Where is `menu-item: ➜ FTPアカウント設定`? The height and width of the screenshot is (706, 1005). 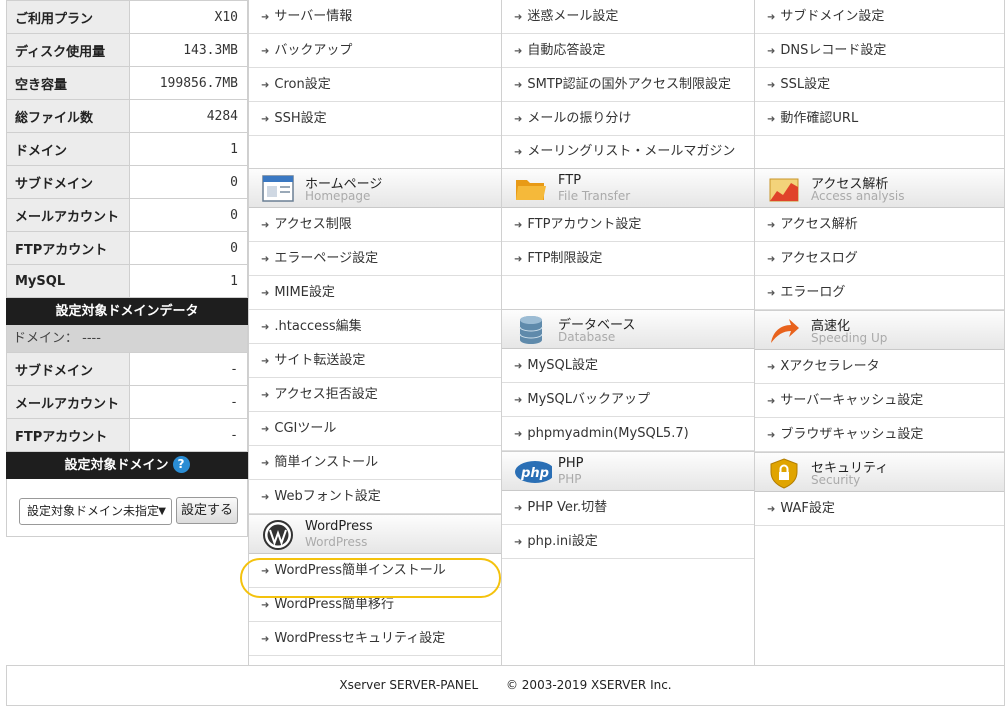 menu-item: ➜ FTPアカウント設定 is located at coordinates (628, 225).